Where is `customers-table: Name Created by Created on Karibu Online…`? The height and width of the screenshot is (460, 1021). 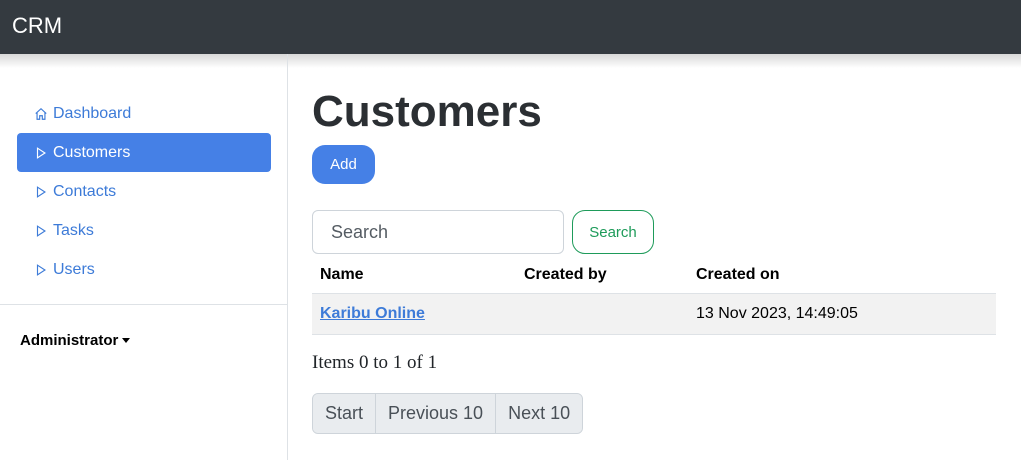
customers-table: Name Created by Created on Karibu Online… is located at coordinates (654, 296).